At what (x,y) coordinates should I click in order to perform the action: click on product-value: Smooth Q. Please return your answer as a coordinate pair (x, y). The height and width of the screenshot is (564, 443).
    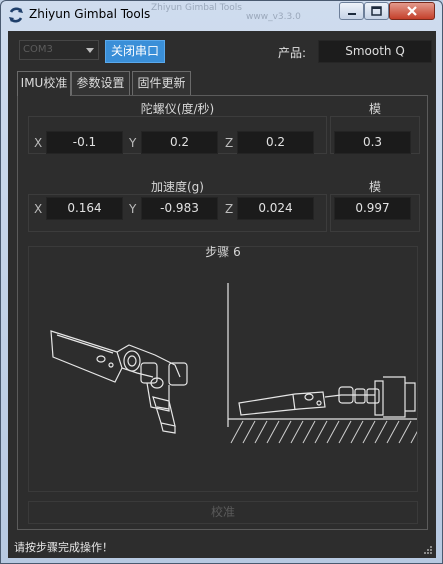
    Looking at the image, I should click on (375, 51).